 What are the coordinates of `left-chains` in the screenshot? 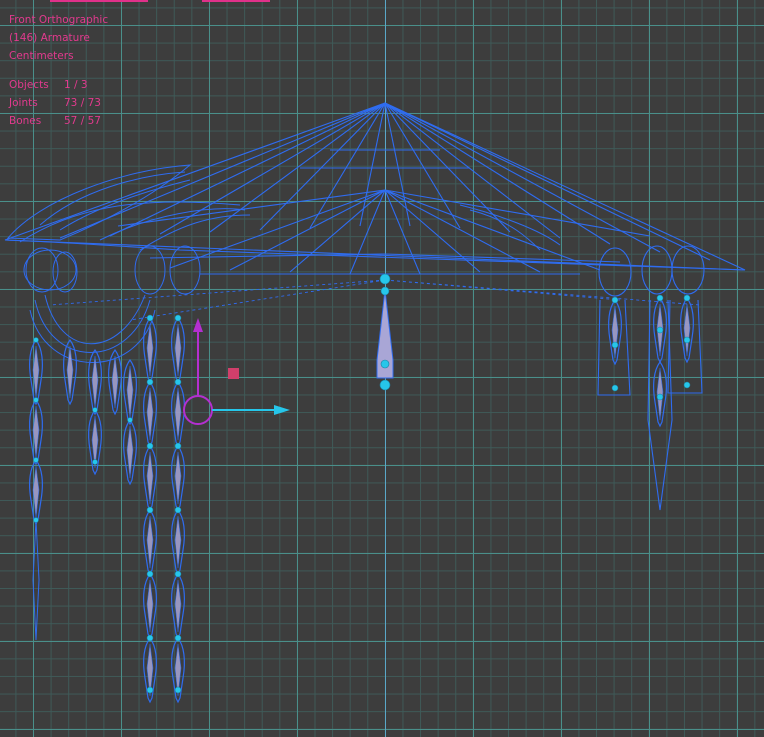 It's located at (107, 508).